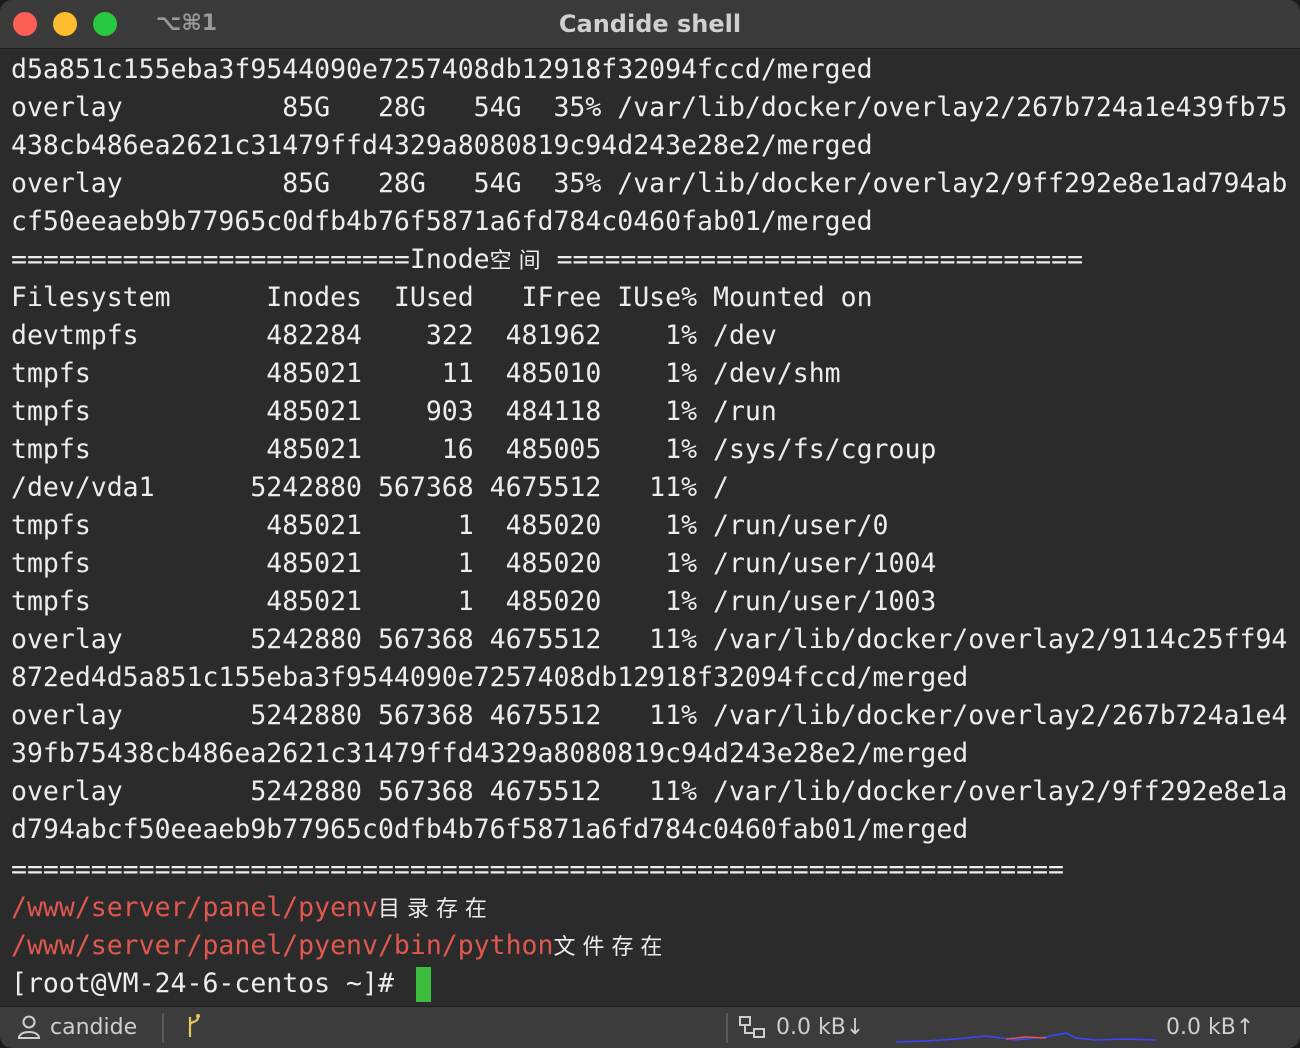 This screenshot has width=1300, height=1048. What do you see at coordinates (432, 909) in the screenshot?
I see `dir-exists-text: 目 录 存 在` at bounding box center [432, 909].